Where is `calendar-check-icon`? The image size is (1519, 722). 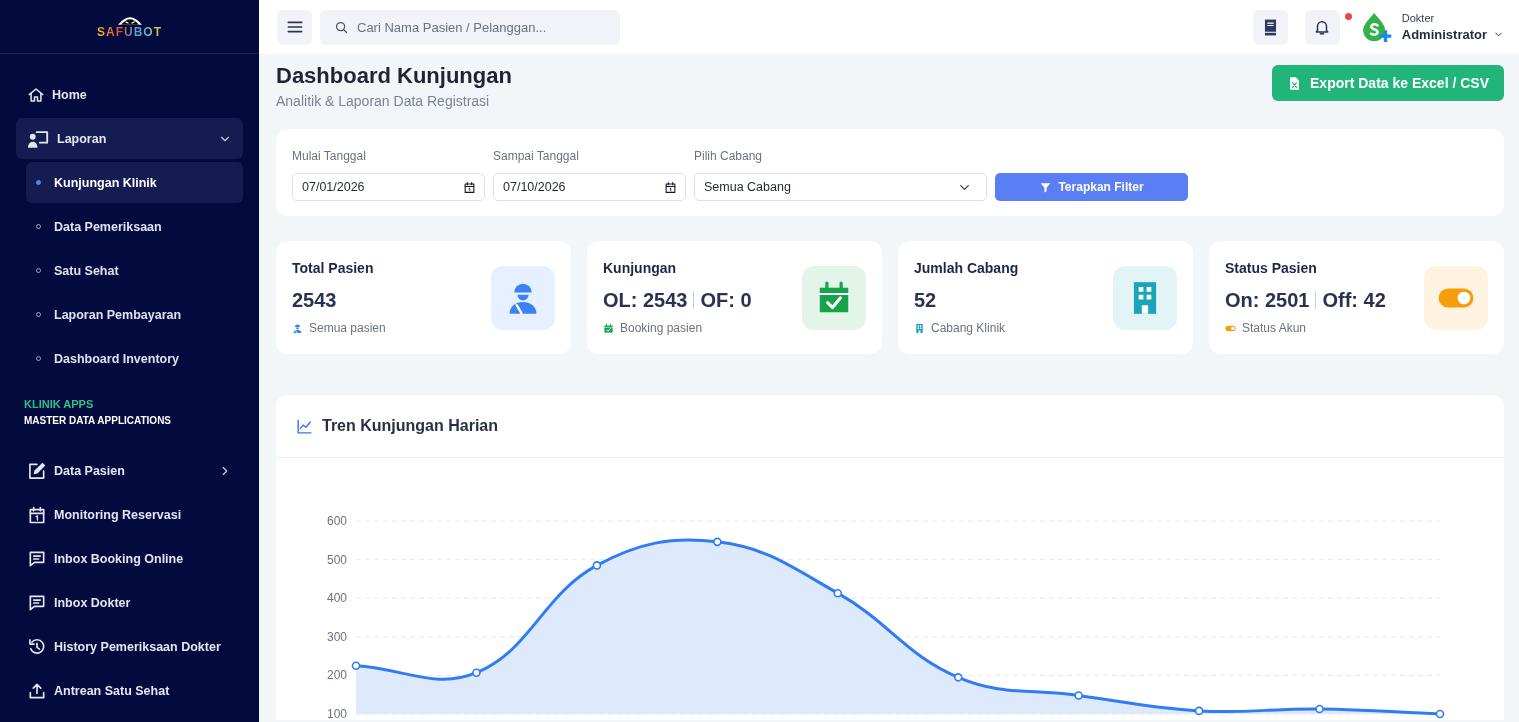 calendar-check-icon is located at coordinates (608, 328).